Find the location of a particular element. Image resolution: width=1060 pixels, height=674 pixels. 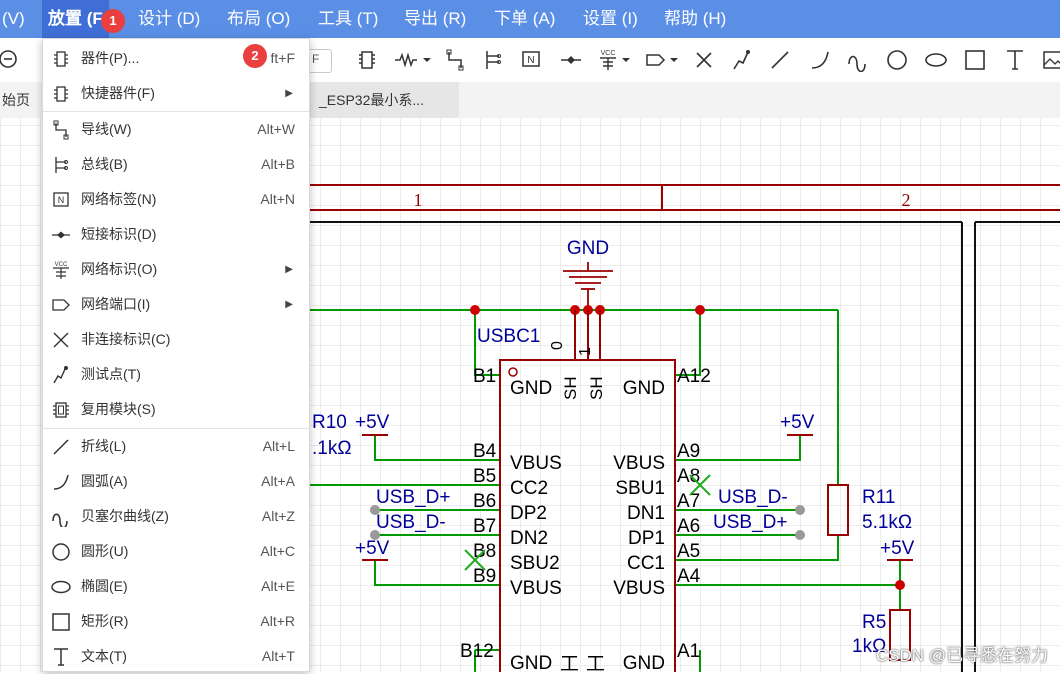

menu-item-label: 网络标签(N) is located at coordinates (119, 199).